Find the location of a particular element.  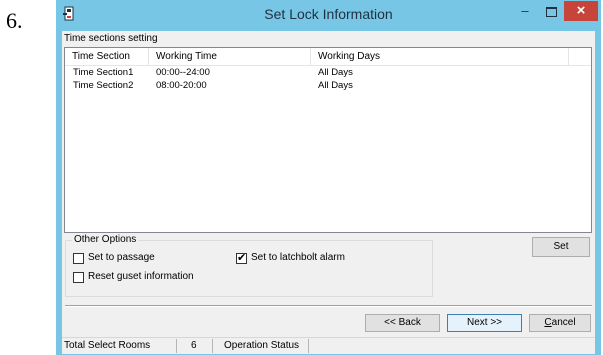

table-row: Time Section1 00:00--24:00 All Days is located at coordinates (328, 72).